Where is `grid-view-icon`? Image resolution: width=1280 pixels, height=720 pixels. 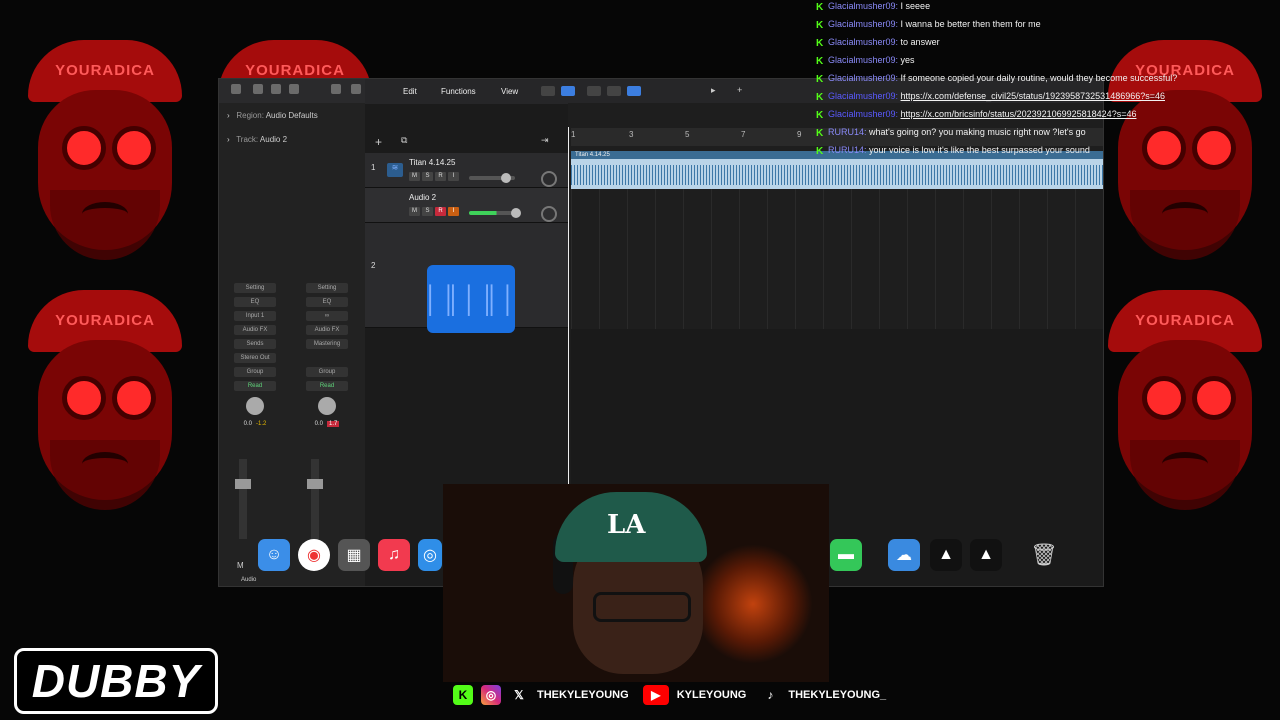 grid-view-icon is located at coordinates (548, 91).